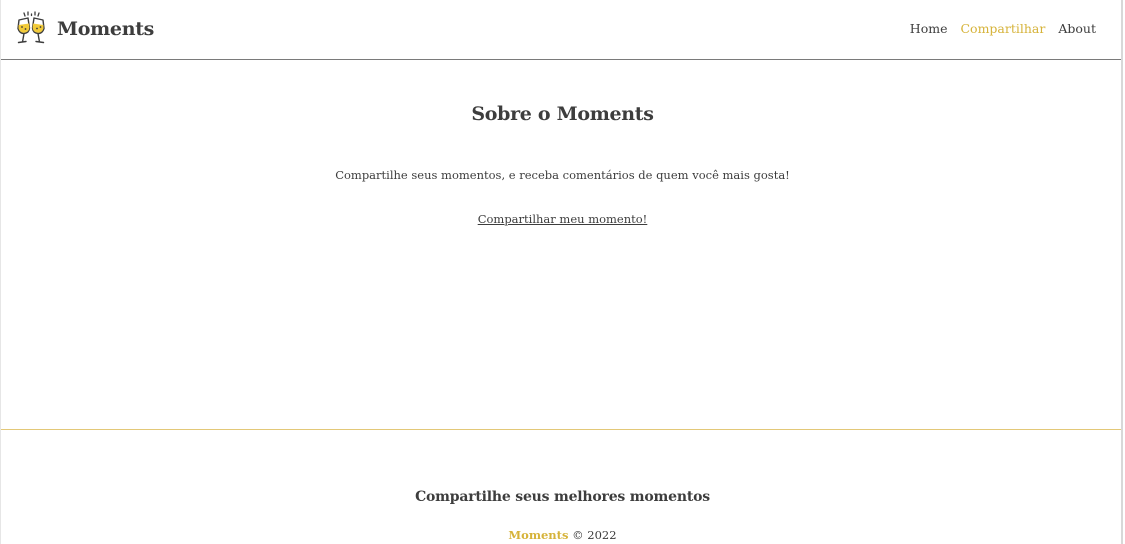 The image size is (1125, 544). Describe the element at coordinates (929, 28) in the screenshot. I see `nav-link-home: Home` at that location.